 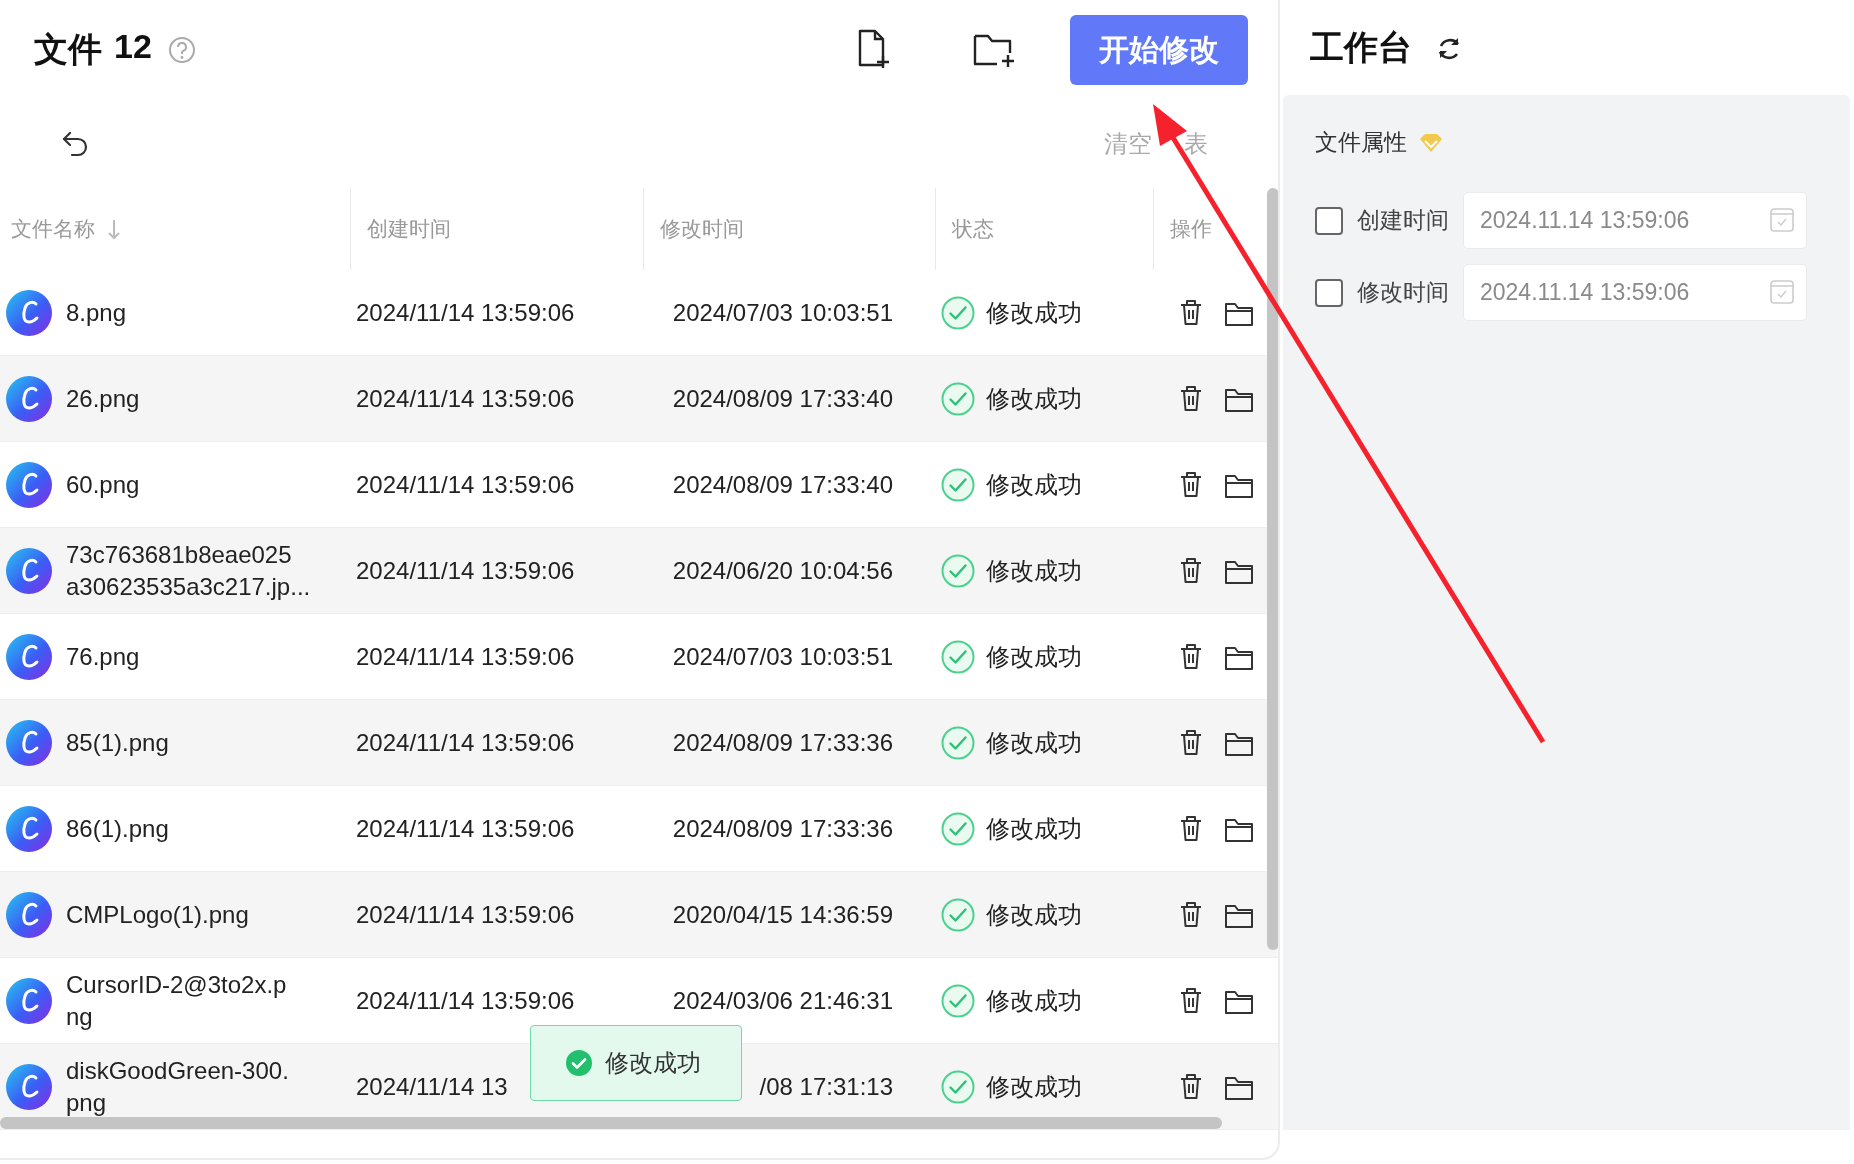 I want to click on modified-time: 2024/06/20 10:04:56, so click(x=782, y=570).